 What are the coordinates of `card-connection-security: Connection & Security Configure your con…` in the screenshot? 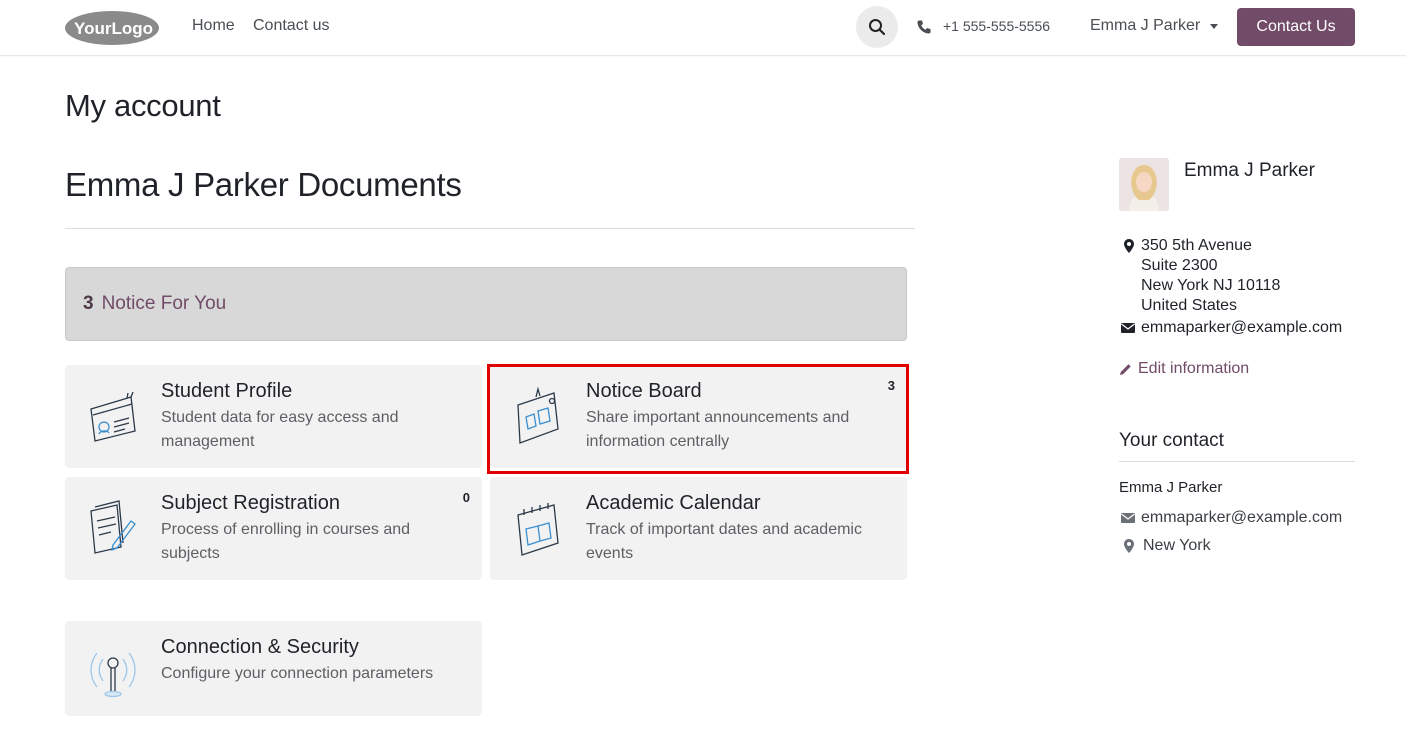 It's located at (273, 668).